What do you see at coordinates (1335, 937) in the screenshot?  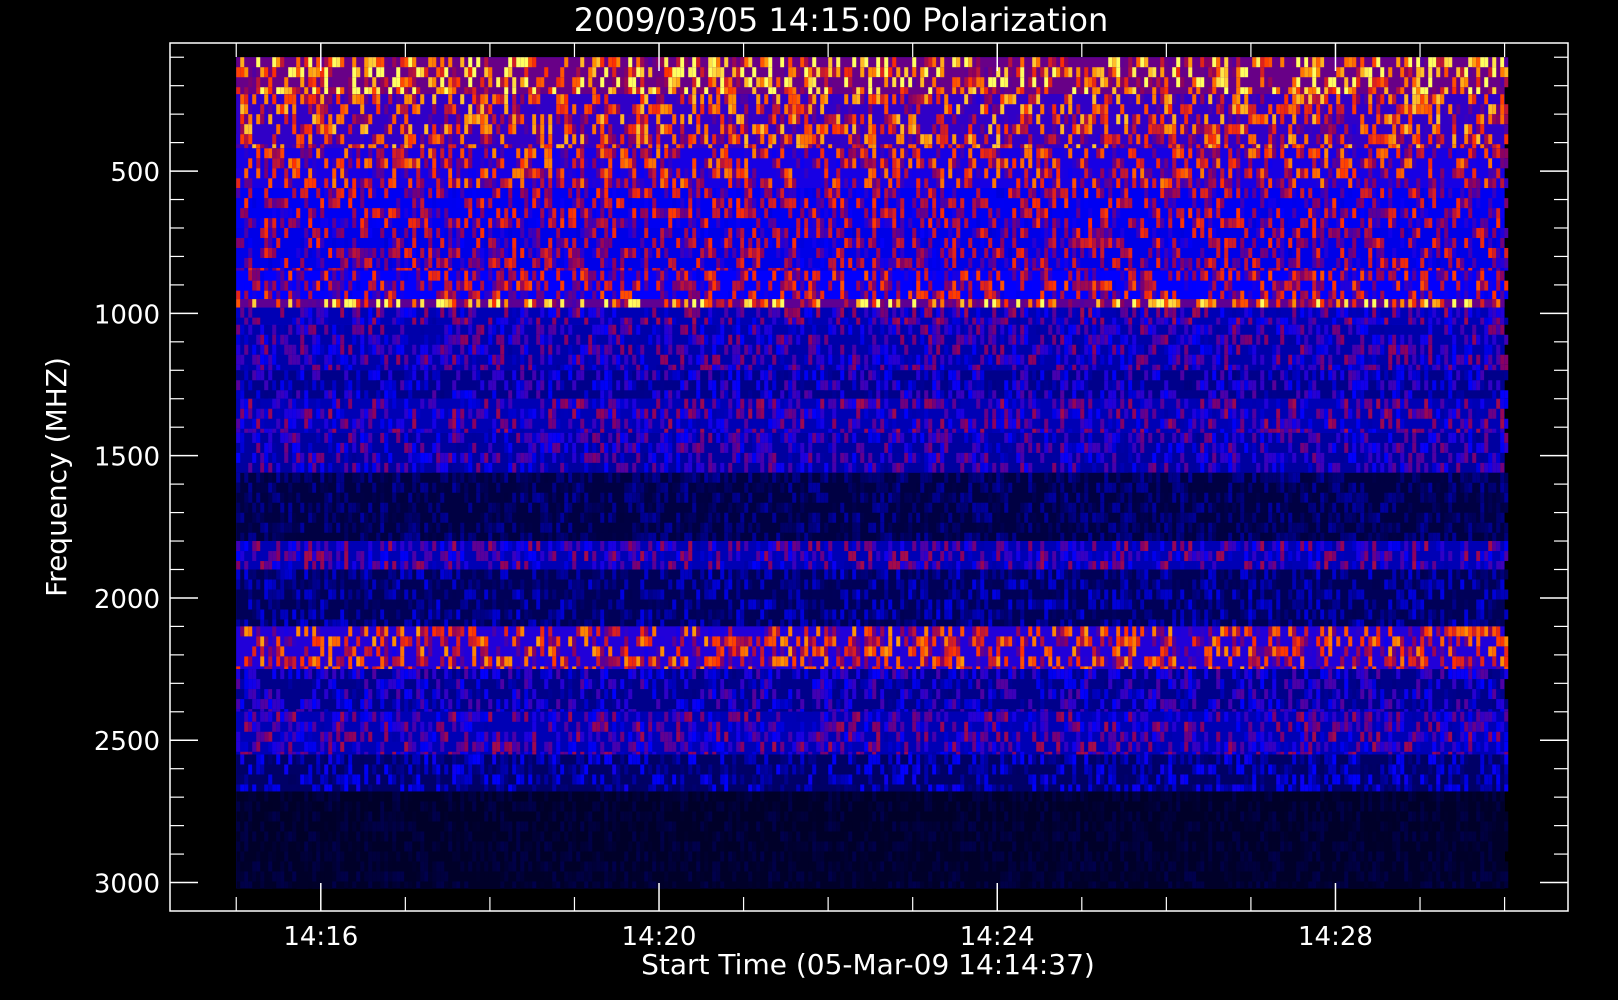 I see `x-tick-label: 14:28` at bounding box center [1335, 937].